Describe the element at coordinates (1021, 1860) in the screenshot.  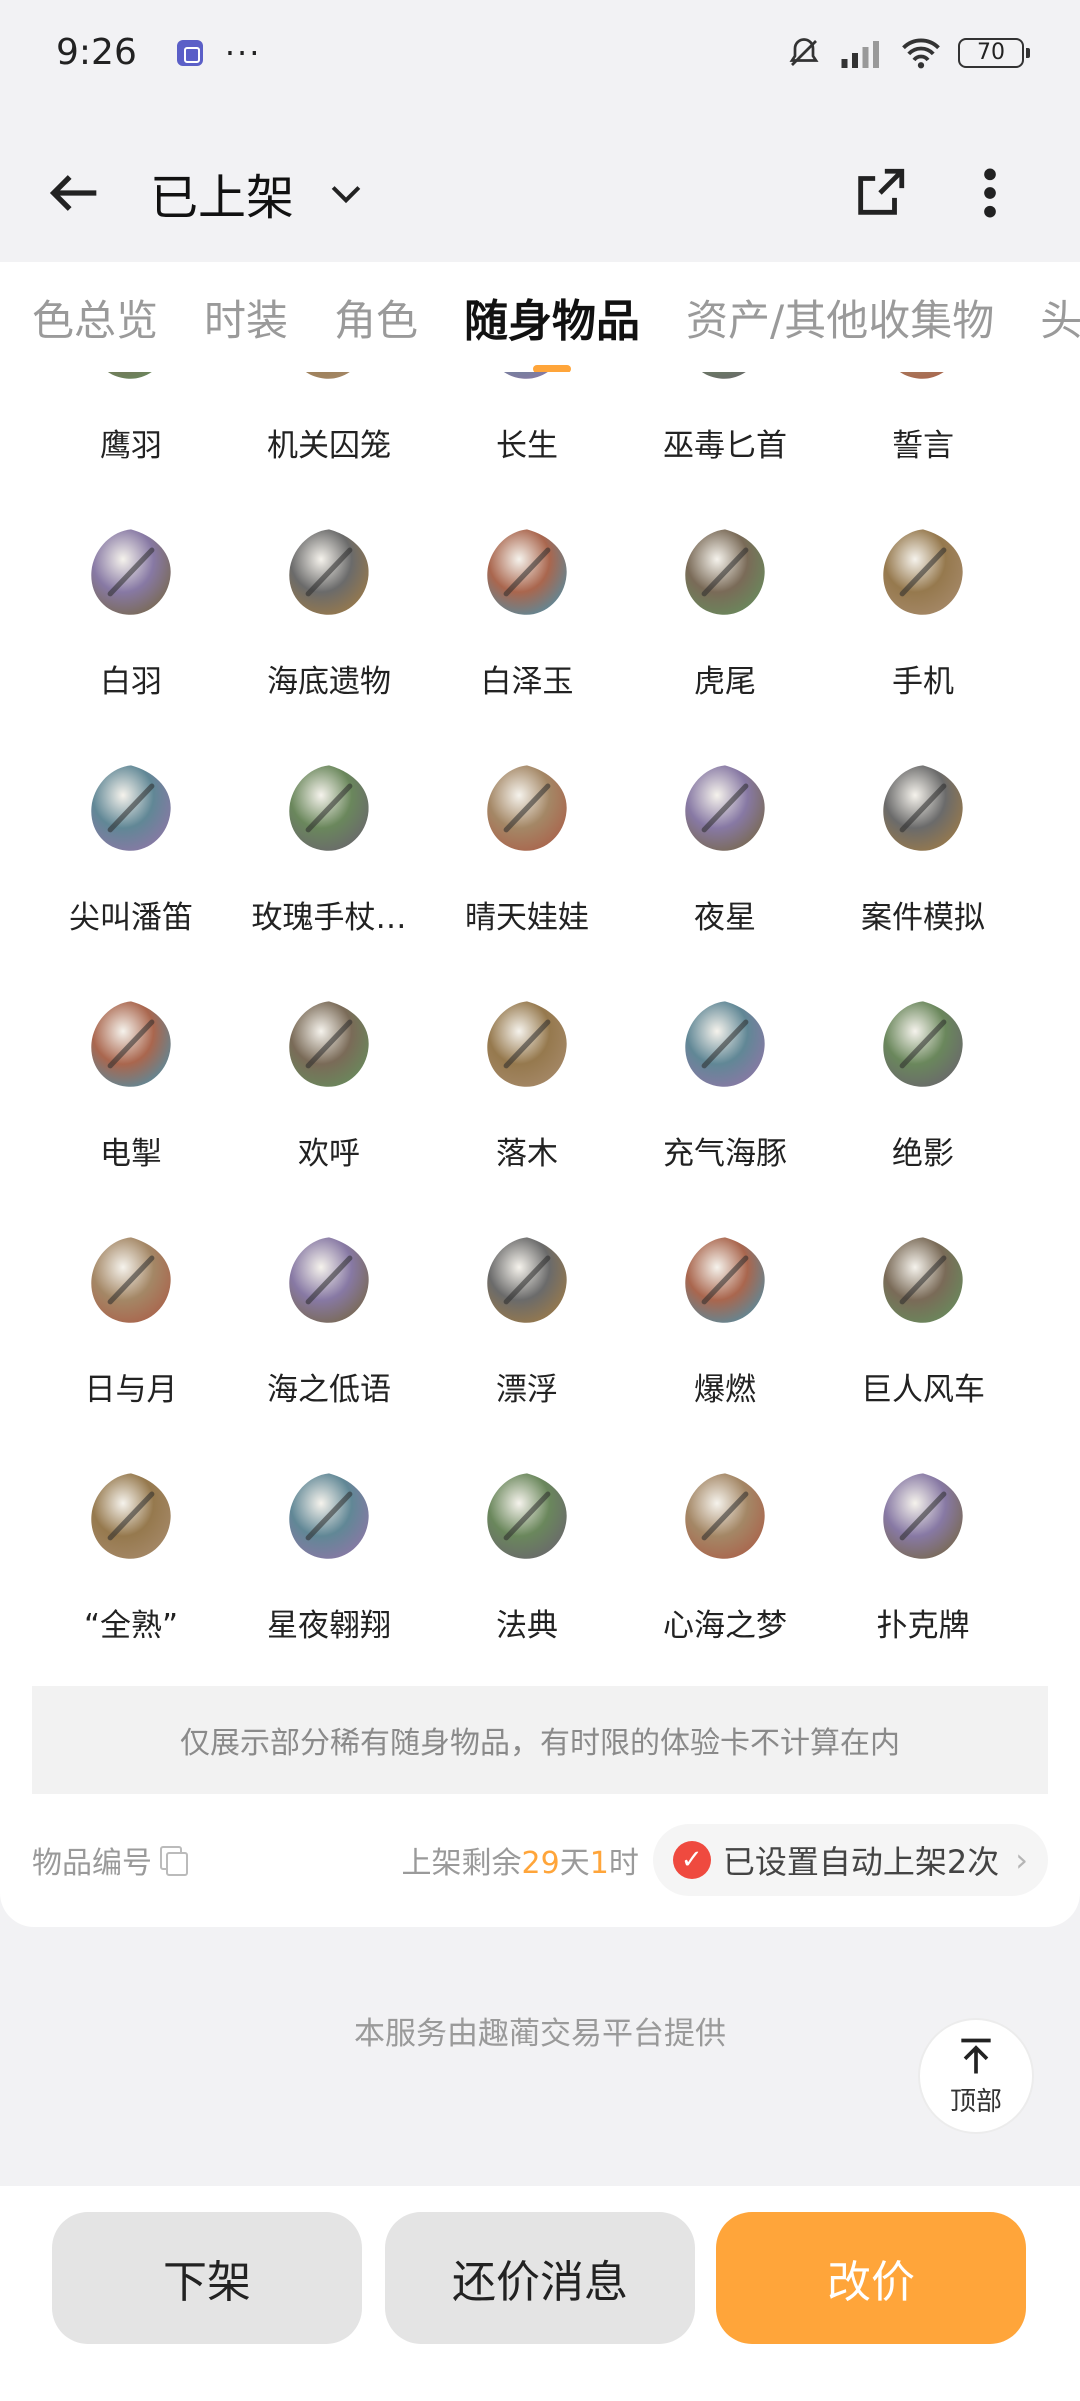
I see `chevron-right-icon: ›` at that location.